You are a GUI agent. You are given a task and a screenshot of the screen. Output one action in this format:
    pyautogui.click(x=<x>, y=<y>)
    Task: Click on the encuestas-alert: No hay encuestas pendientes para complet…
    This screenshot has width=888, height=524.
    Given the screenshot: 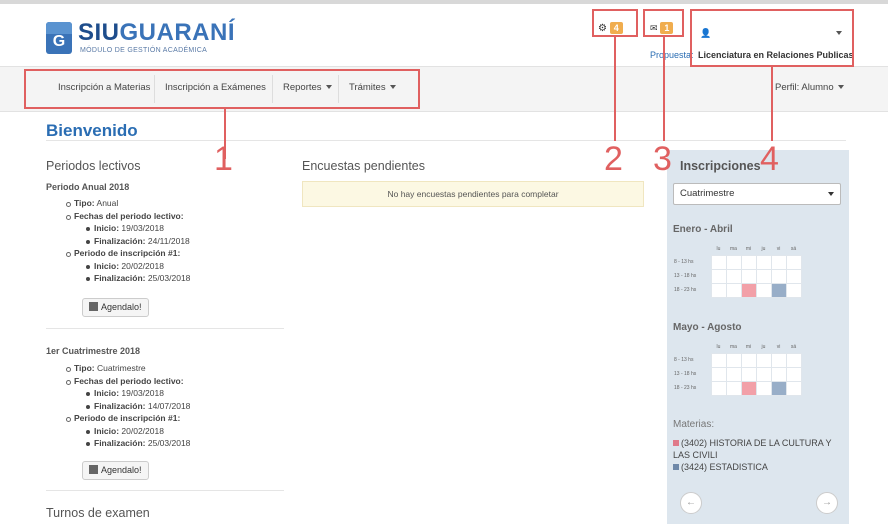 What is the action you would take?
    pyautogui.click(x=473, y=194)
    